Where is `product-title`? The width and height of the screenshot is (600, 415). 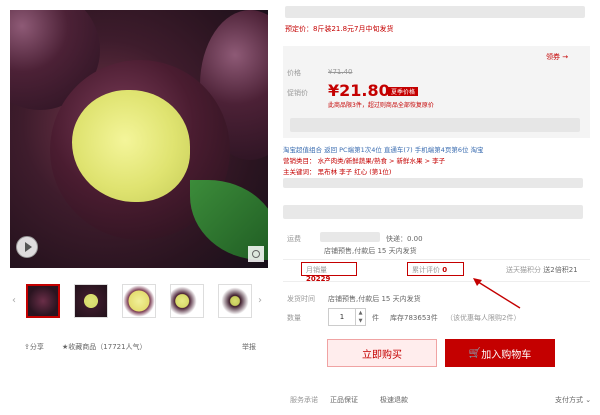
product-title is located at coordinates (435, 12).